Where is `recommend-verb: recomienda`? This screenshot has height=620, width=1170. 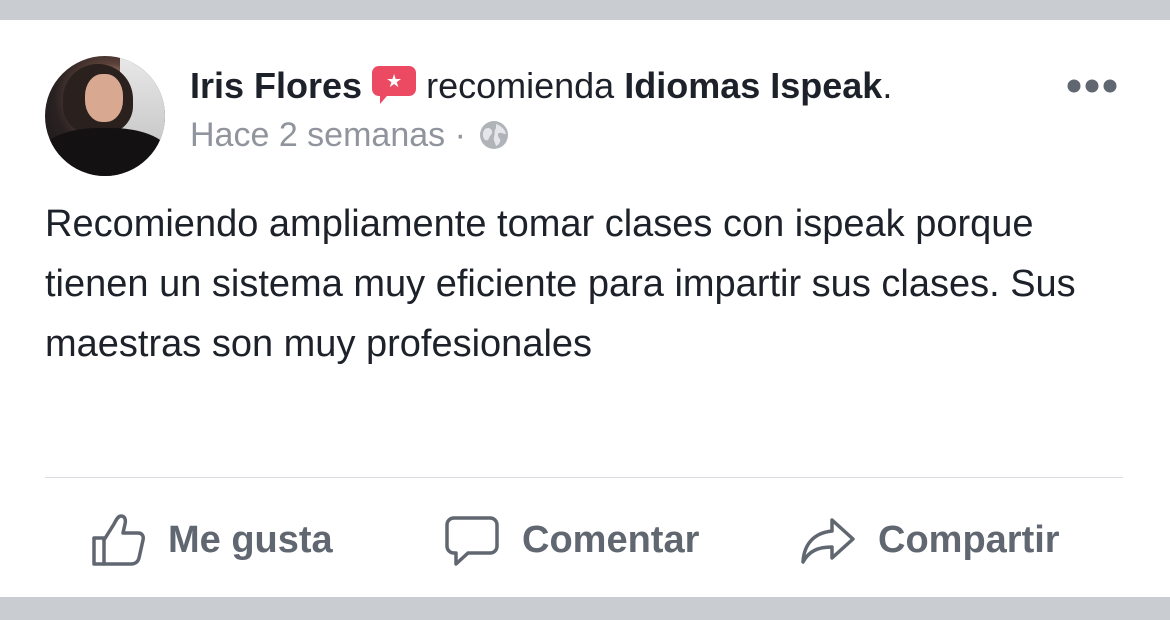 recommend-verb: recomienda is located at coordinates (520, 85).